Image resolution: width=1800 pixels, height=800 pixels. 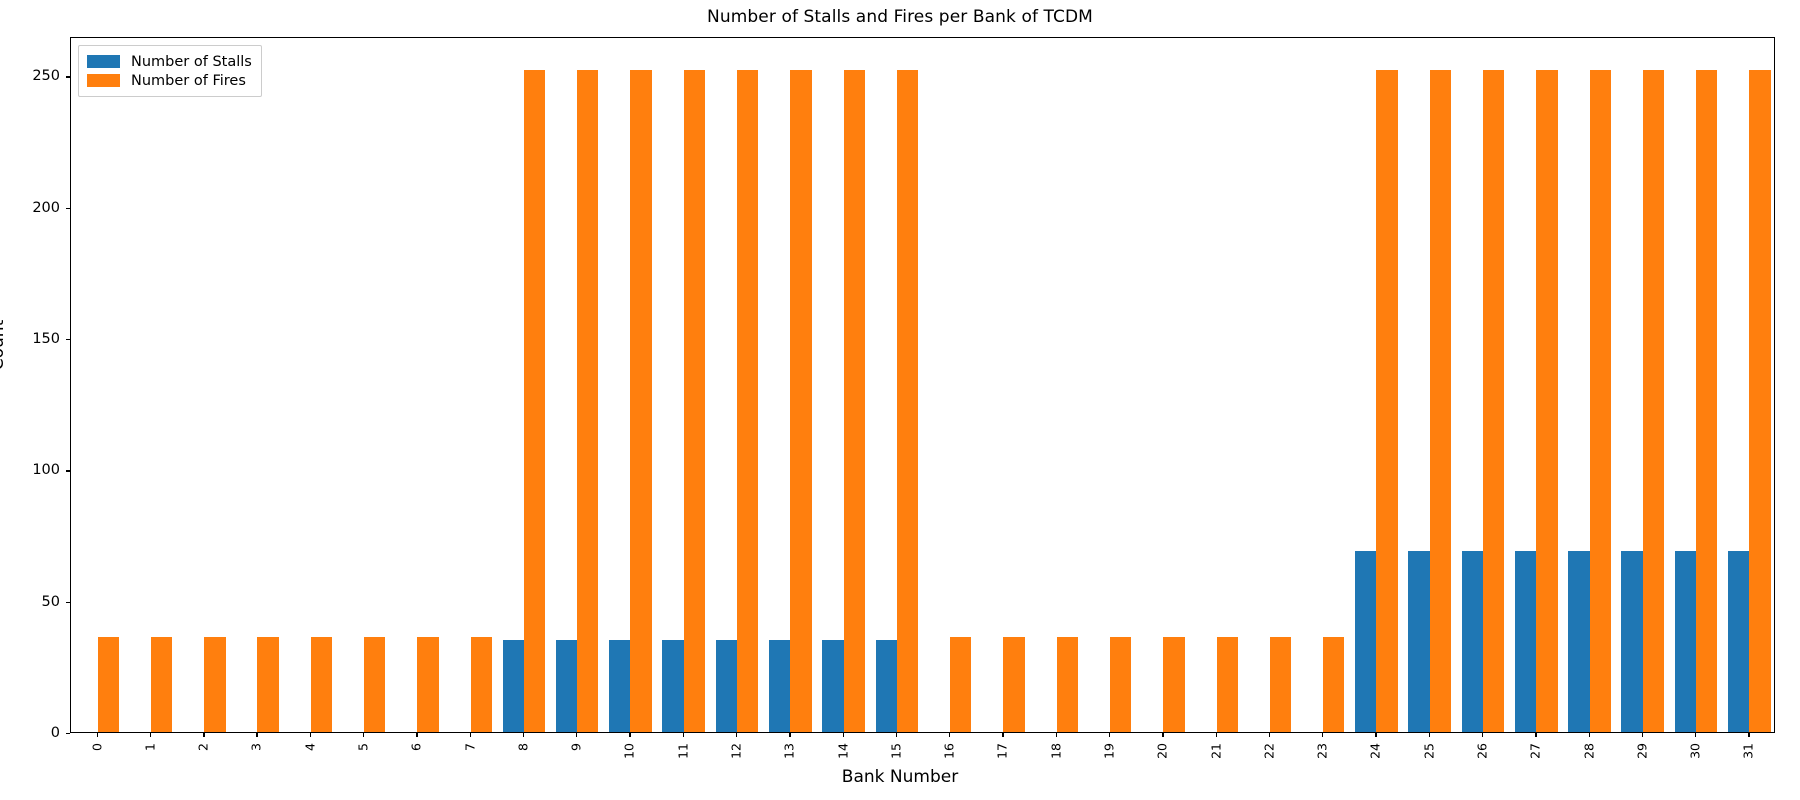 What do you see at coordinates (683, 751) in the screenshot?
I see `x-tick-label: 11` at bounding box center [683, 751].